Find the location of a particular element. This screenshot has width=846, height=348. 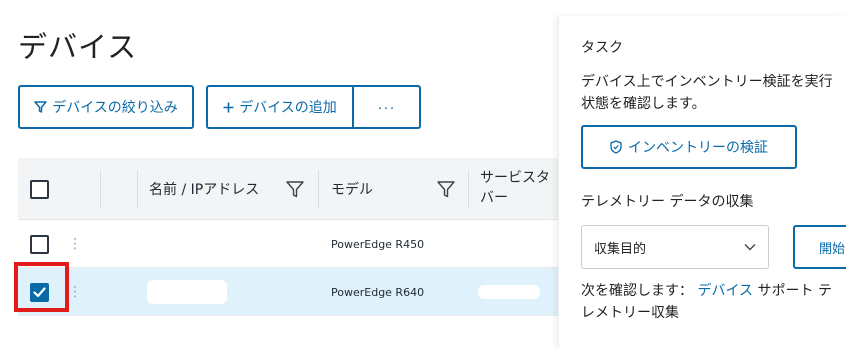

filter-devices-button: デバイスの絞り込み is located at coordinates (106, 107).